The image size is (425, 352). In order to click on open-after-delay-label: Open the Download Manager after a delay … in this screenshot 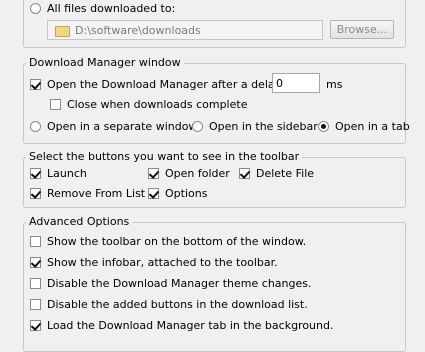, I will do `click(171, 84)`.